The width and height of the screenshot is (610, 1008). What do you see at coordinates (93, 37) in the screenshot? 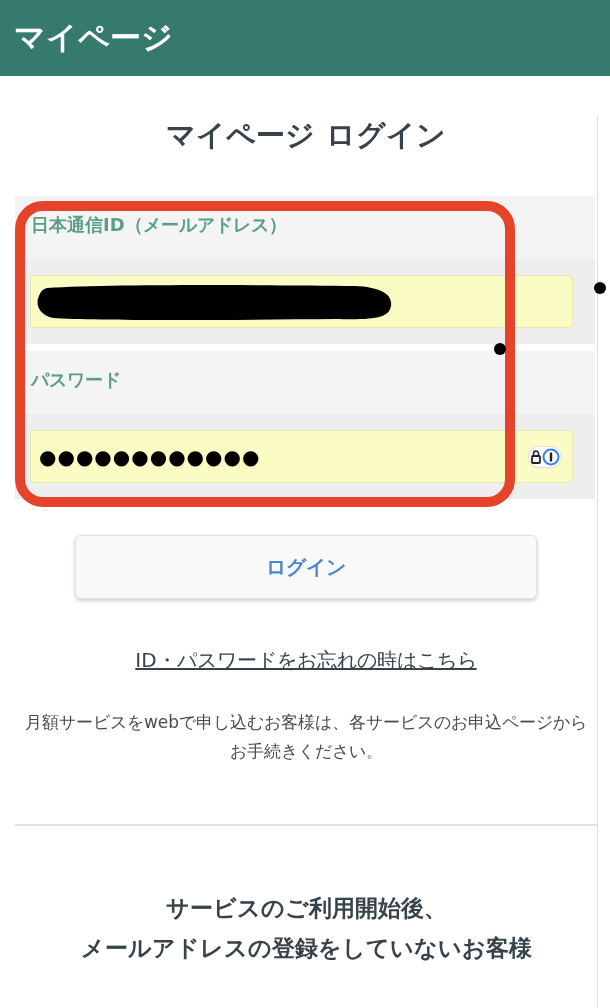
I see `header-title: マイページ` at bounding box center [93, 37].